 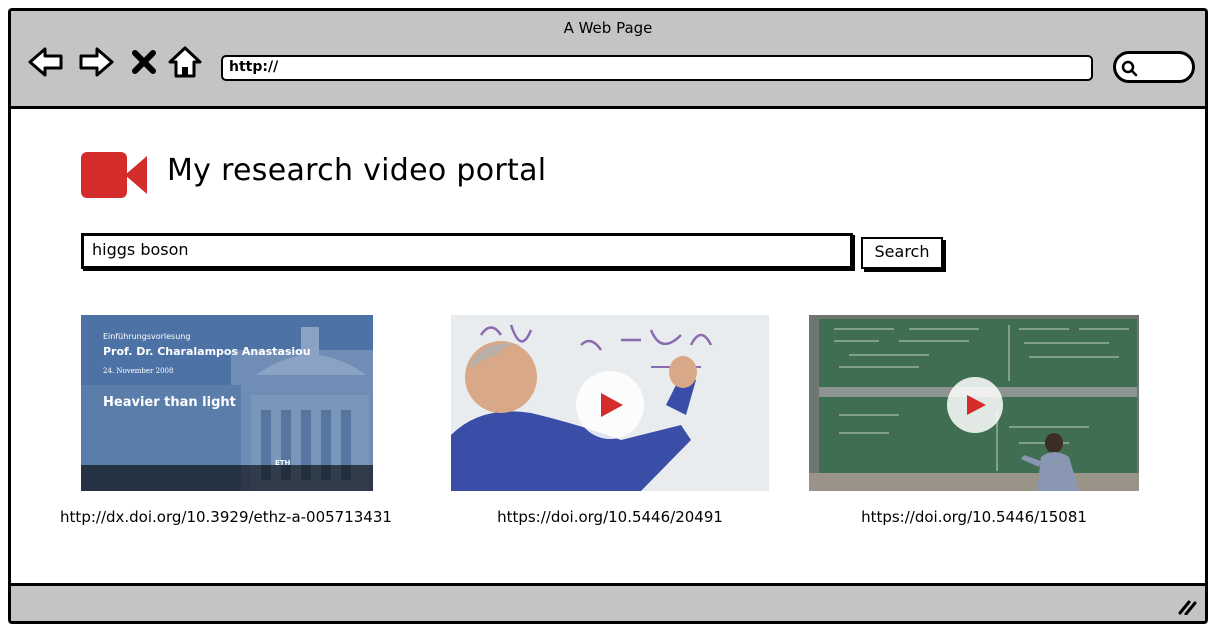 I want to click on thumb-1-badge: ETH, so click(x=283, y=463).